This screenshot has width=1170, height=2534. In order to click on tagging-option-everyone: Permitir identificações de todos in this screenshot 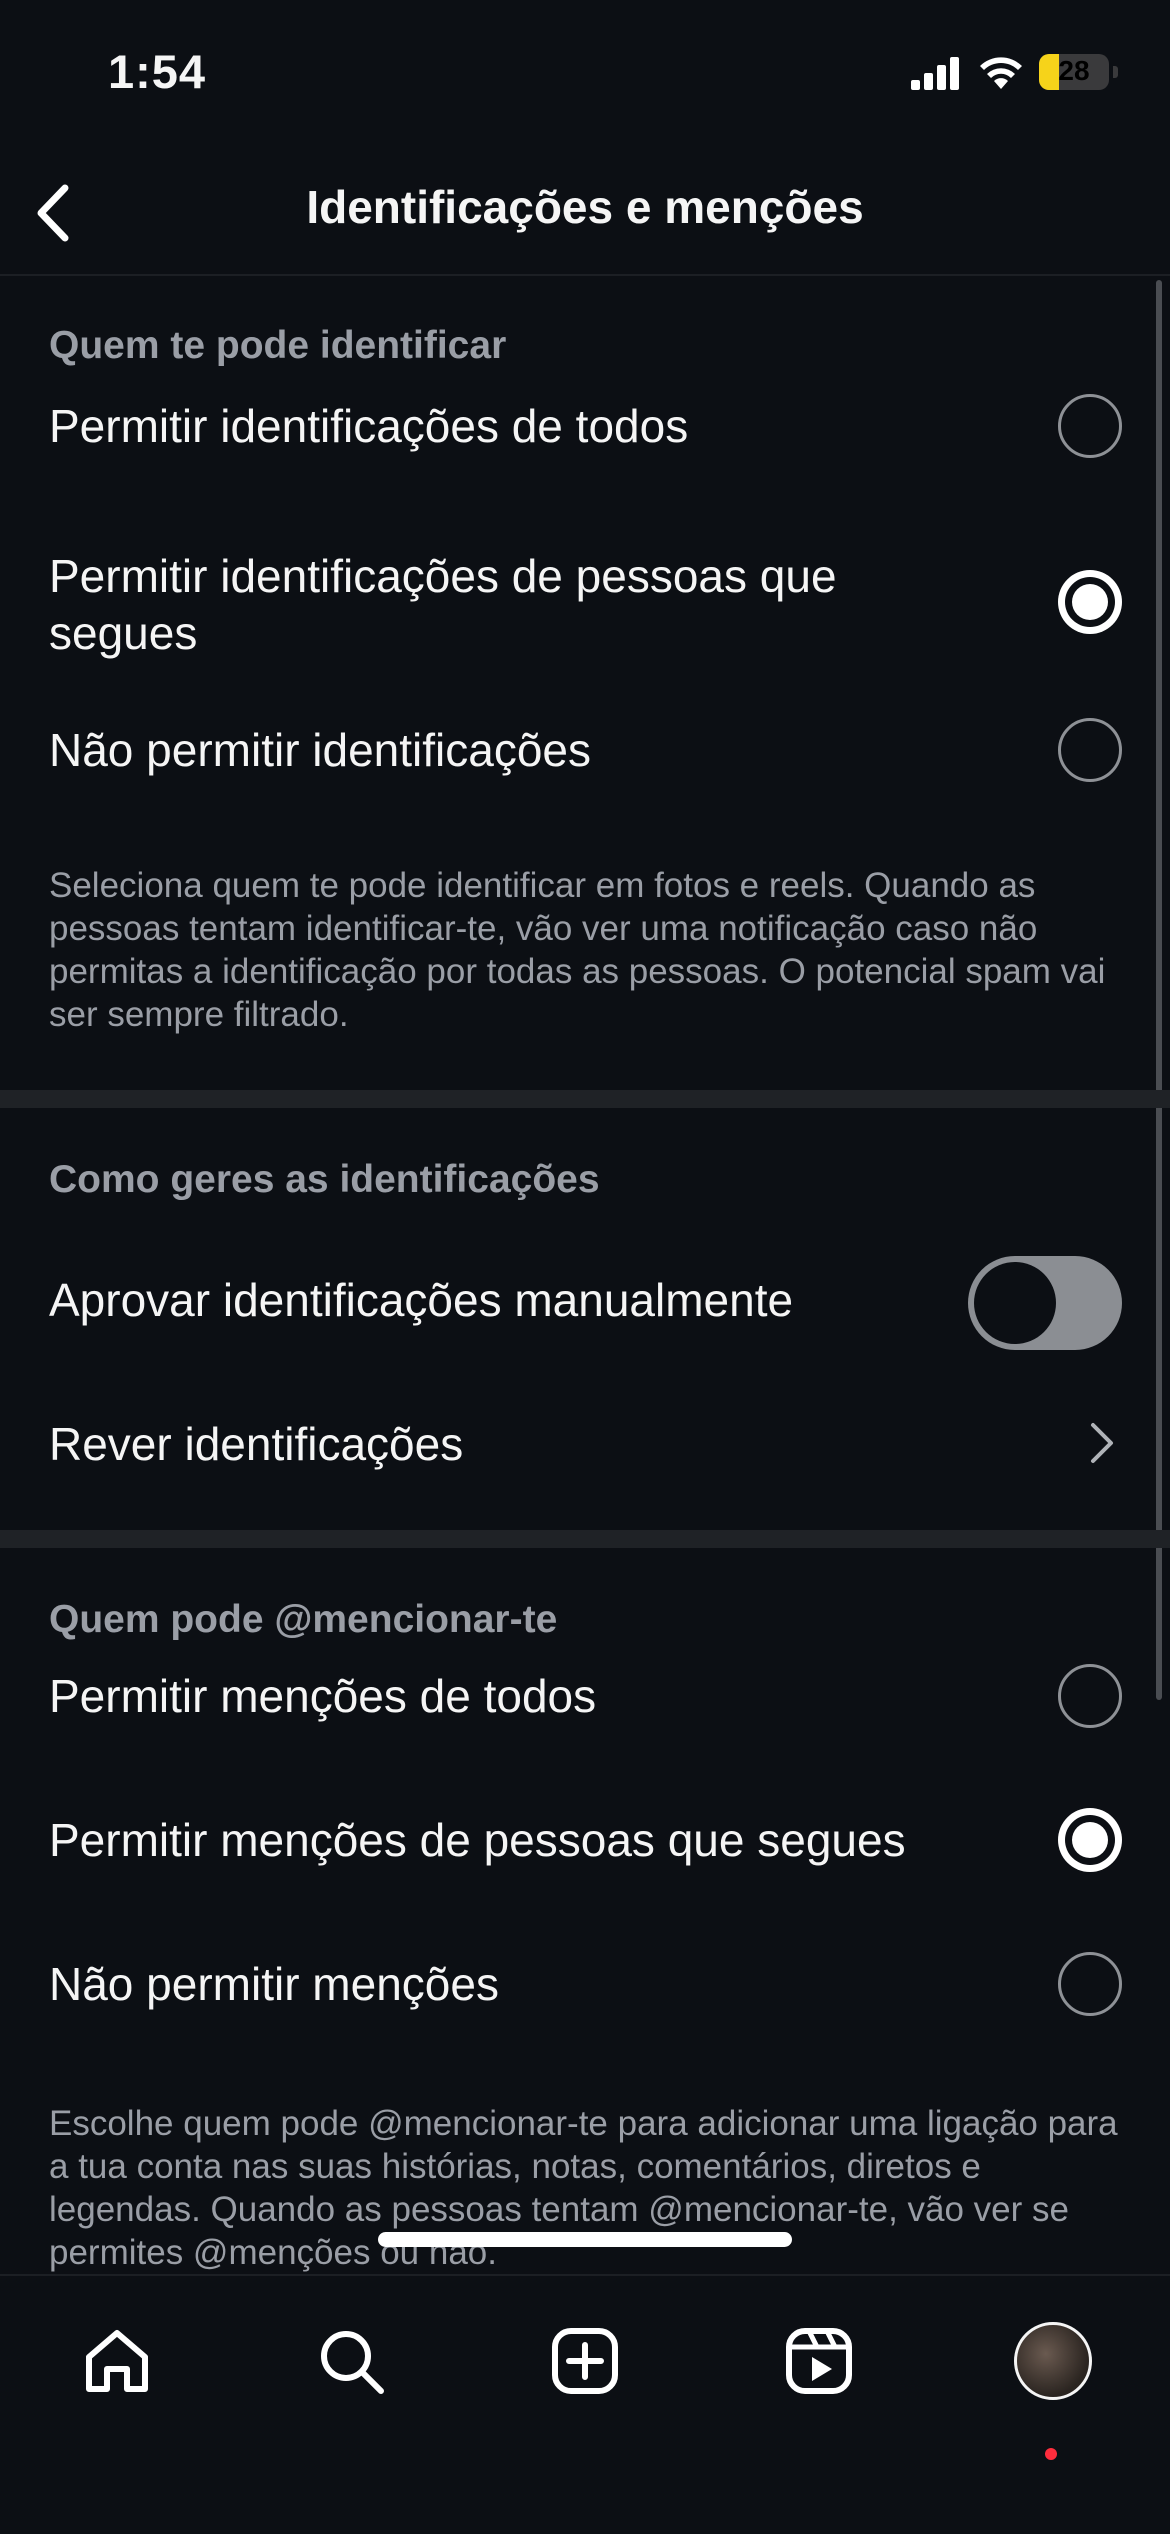, I will do `click(585, 456)`.